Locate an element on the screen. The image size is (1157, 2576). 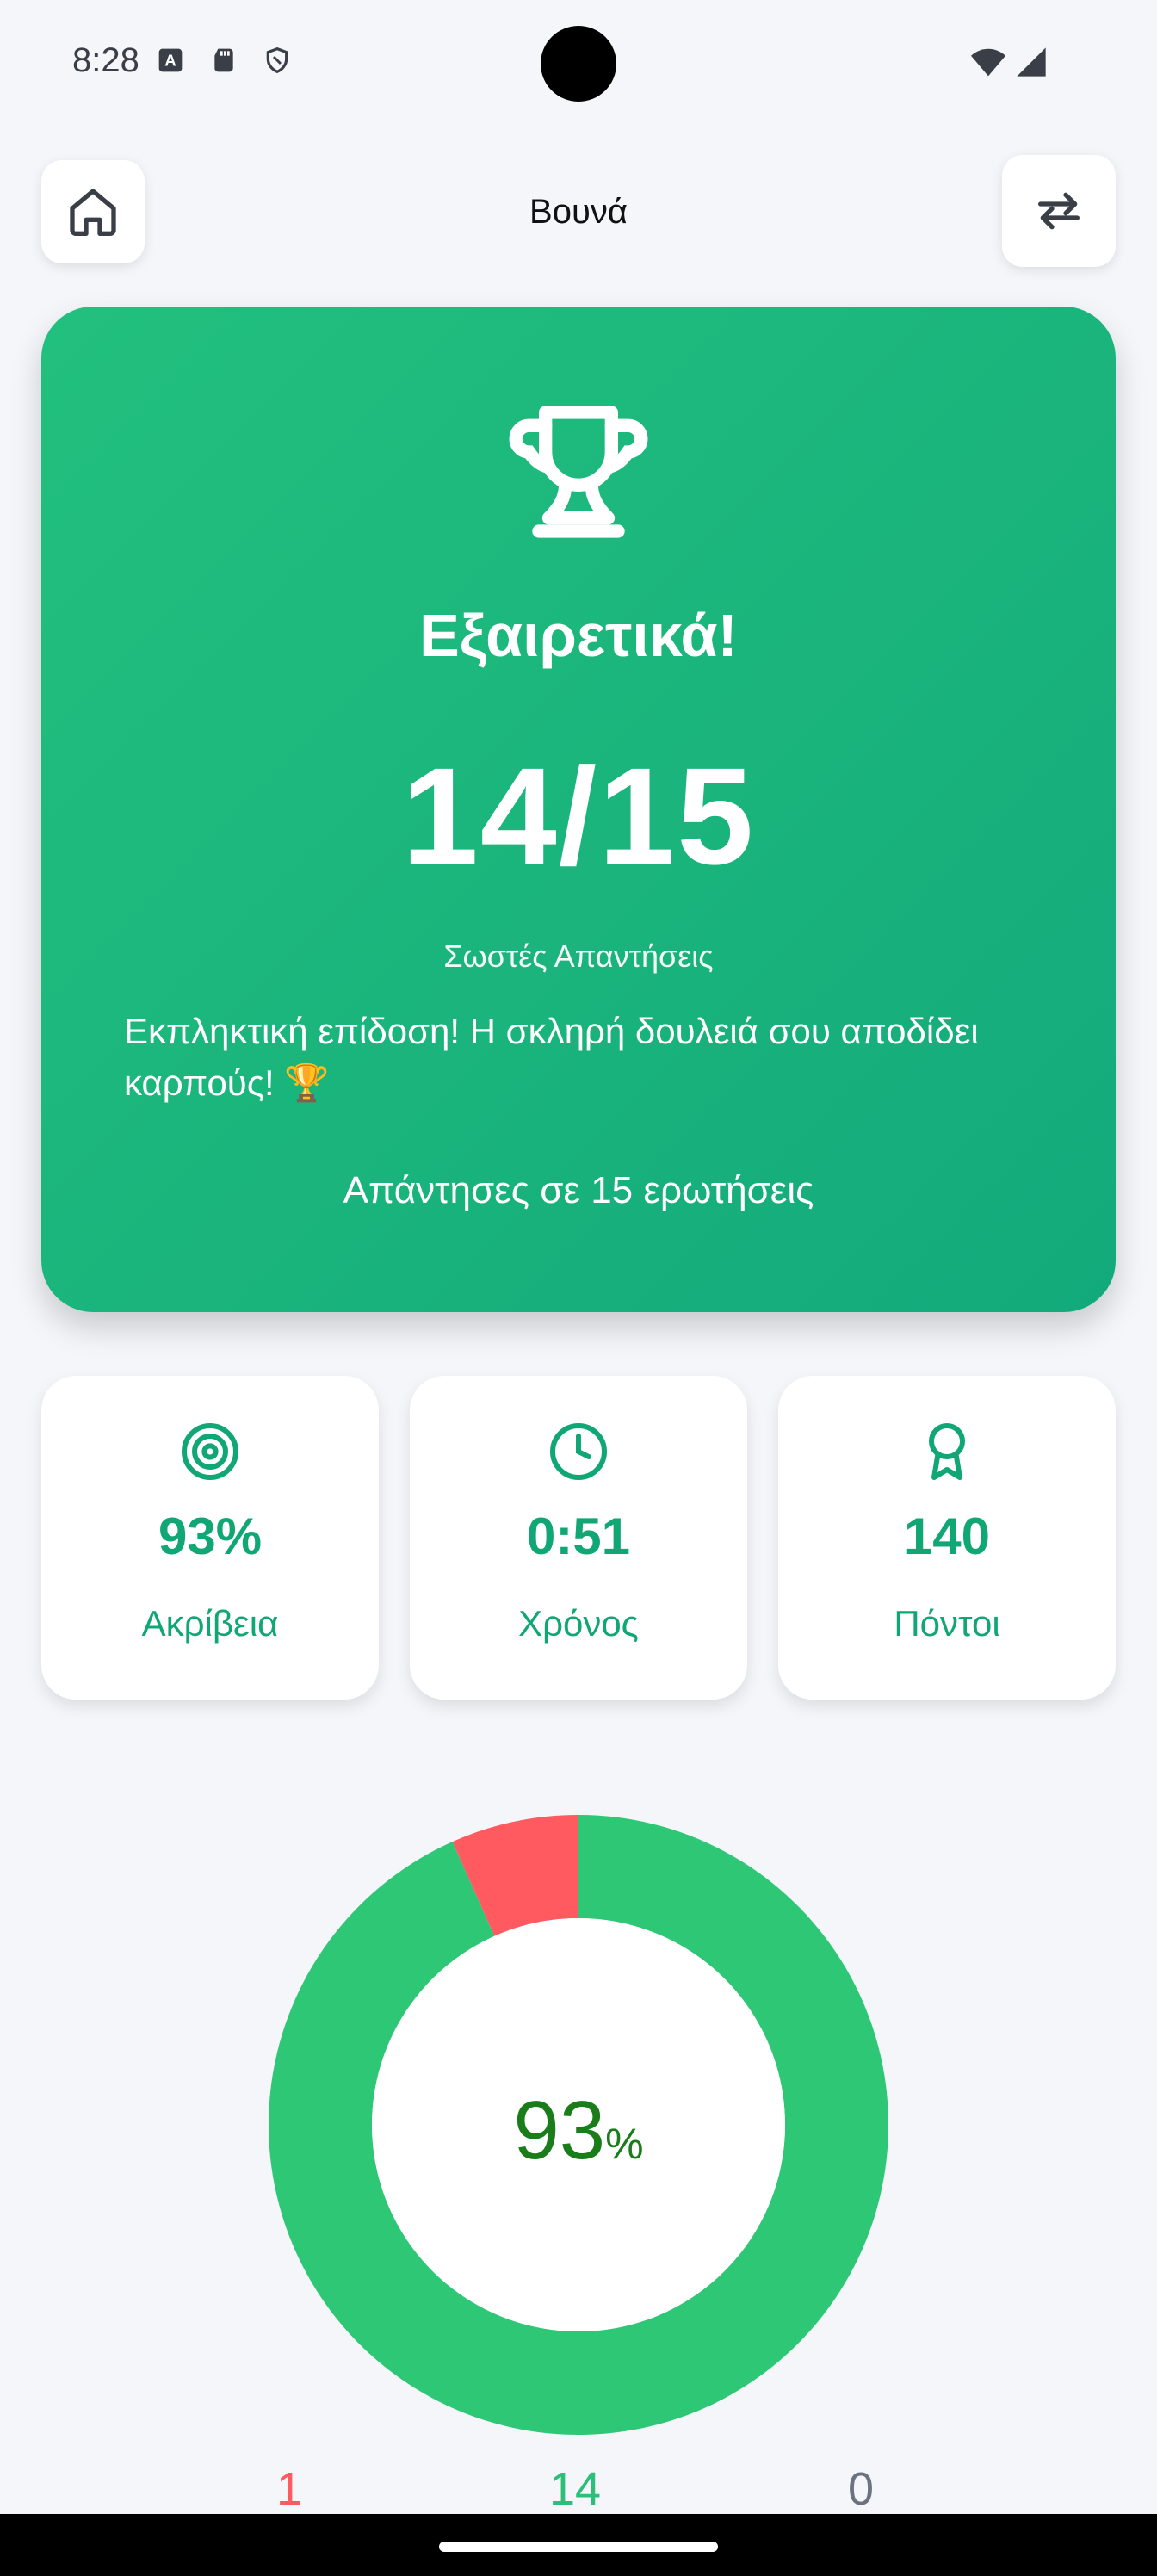
status-icons-right is located at coordinates (1009, 62).